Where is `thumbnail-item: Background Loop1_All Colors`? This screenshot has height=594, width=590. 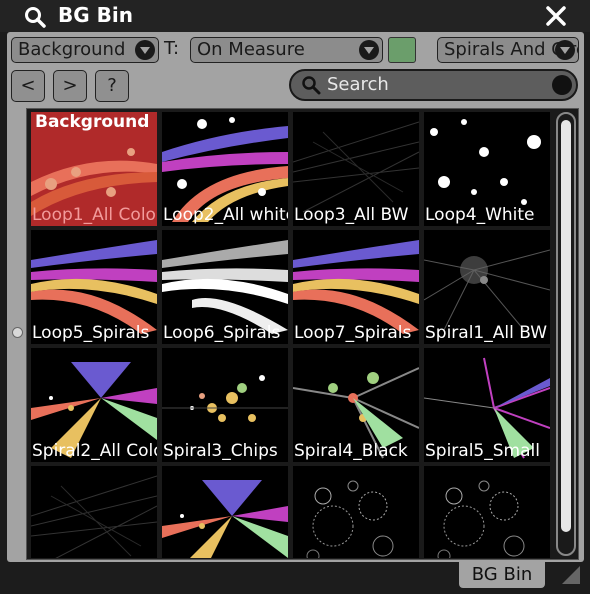 thumbnail-item: Background Loop1_All Colors is located at coordinates (94, 169).